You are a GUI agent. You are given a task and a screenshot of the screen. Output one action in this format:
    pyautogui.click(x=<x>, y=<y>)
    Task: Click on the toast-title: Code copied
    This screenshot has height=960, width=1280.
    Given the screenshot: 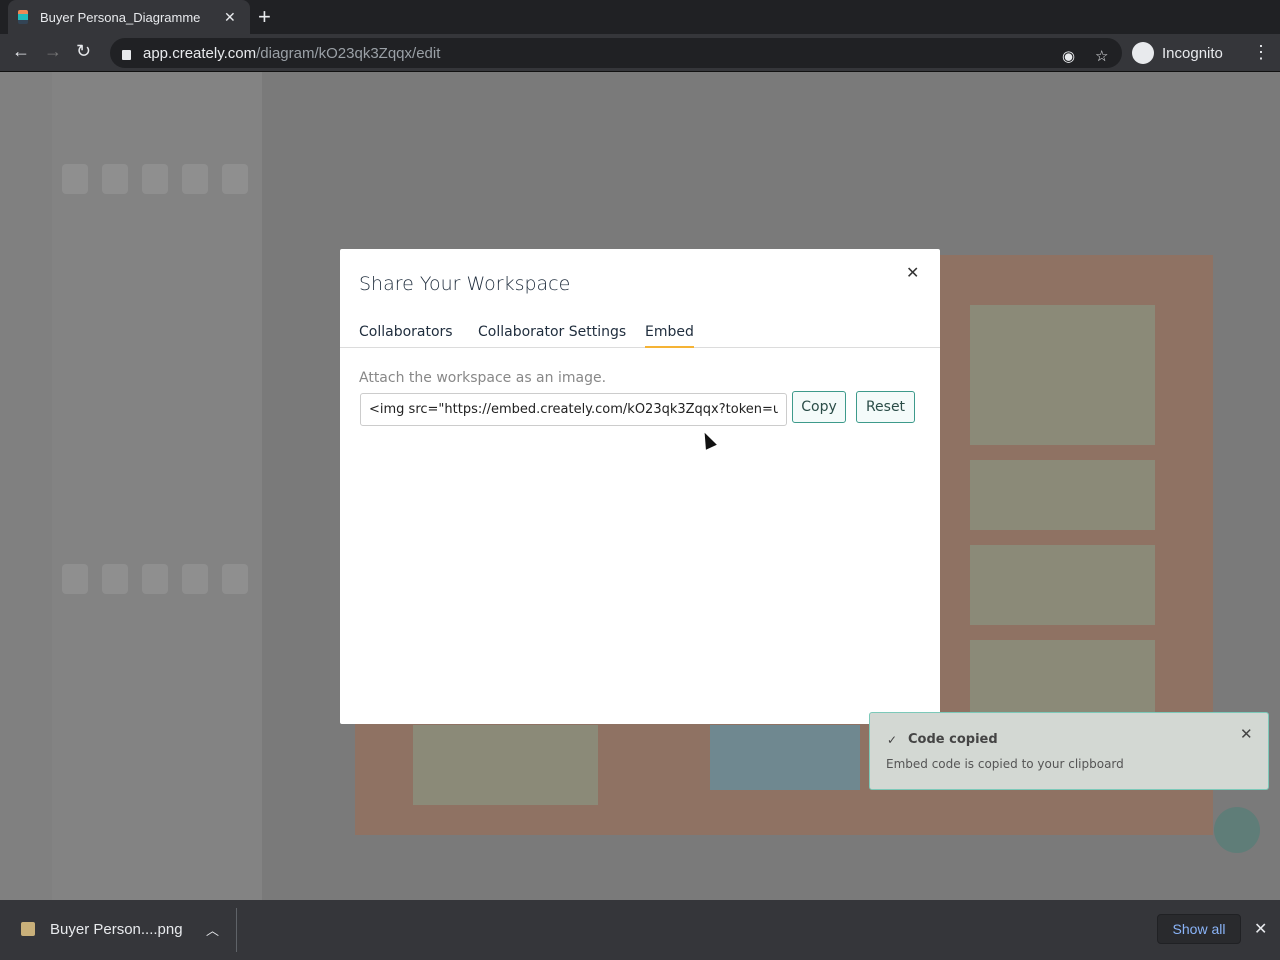 What is the action you would take?
    pyautogui.click(x=953, y=739)
    